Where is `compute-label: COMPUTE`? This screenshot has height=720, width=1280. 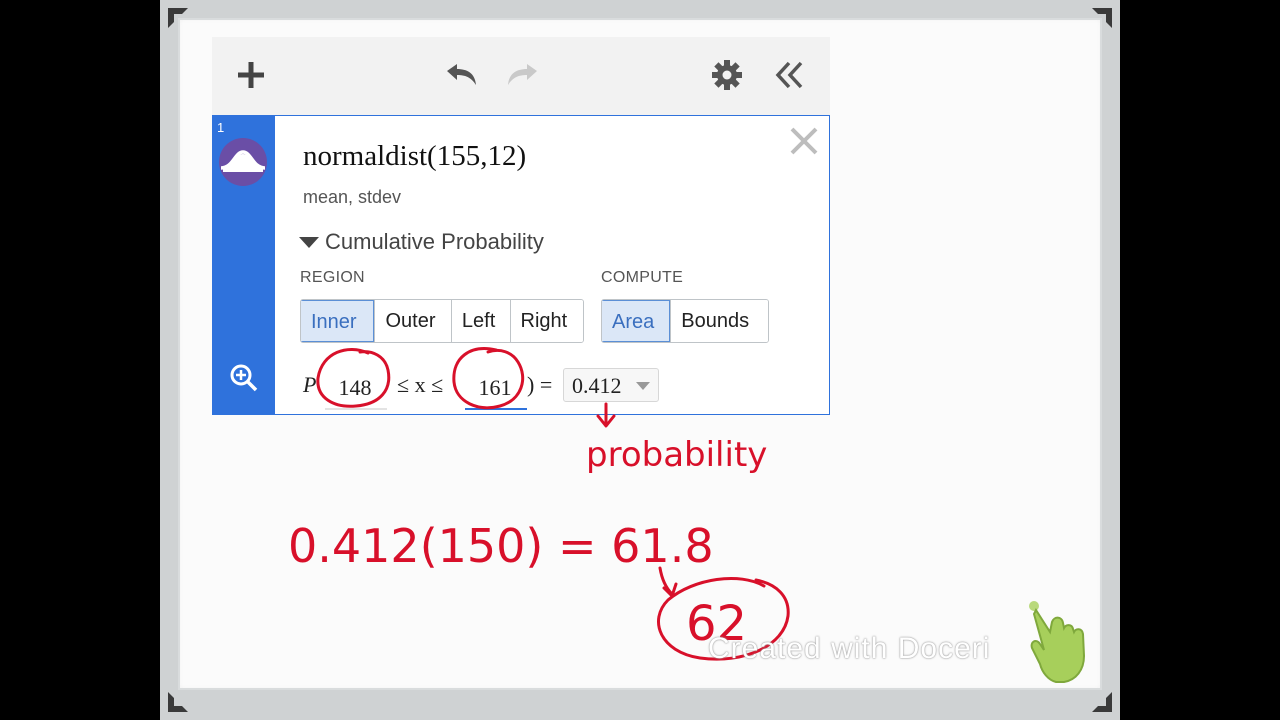 compute-label: COMPUTE is located at coordinates (642, 277).